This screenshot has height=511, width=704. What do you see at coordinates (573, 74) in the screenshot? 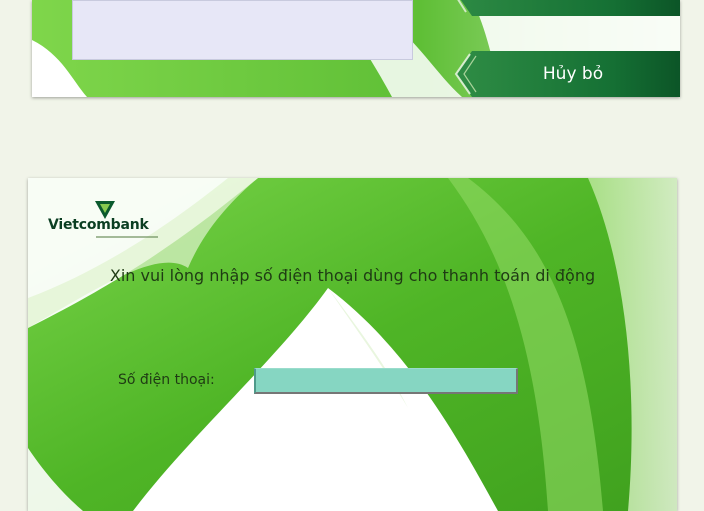
I see `cancel-button-label: Hủy bỏ` at bounding box center [573, 74].